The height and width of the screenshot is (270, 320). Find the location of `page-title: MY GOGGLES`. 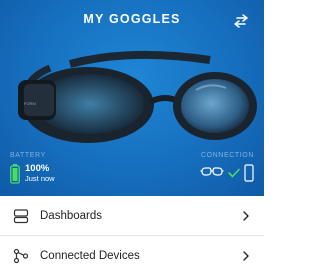

page-title: MY GOGGLES is located at coordinates (132, 19).